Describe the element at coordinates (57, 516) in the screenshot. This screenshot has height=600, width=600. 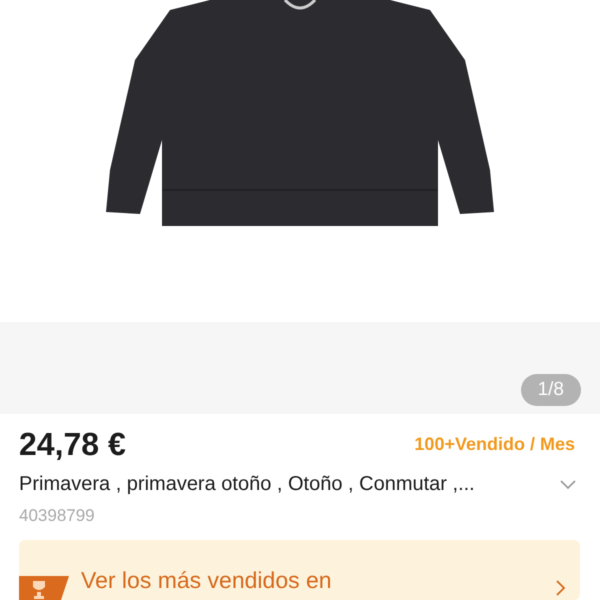
I see `product-id: 40398799` at that location.